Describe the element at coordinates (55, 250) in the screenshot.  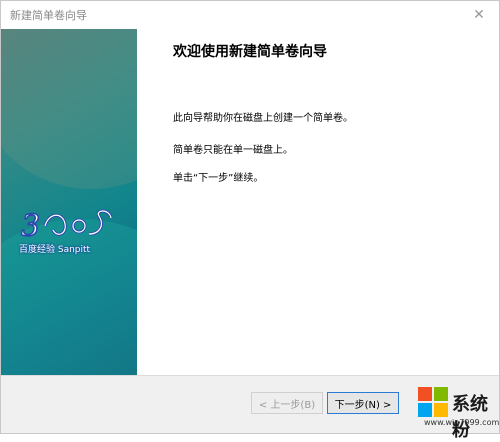
I see `watermark-text: 百度经验 Sanpitt` at that location.